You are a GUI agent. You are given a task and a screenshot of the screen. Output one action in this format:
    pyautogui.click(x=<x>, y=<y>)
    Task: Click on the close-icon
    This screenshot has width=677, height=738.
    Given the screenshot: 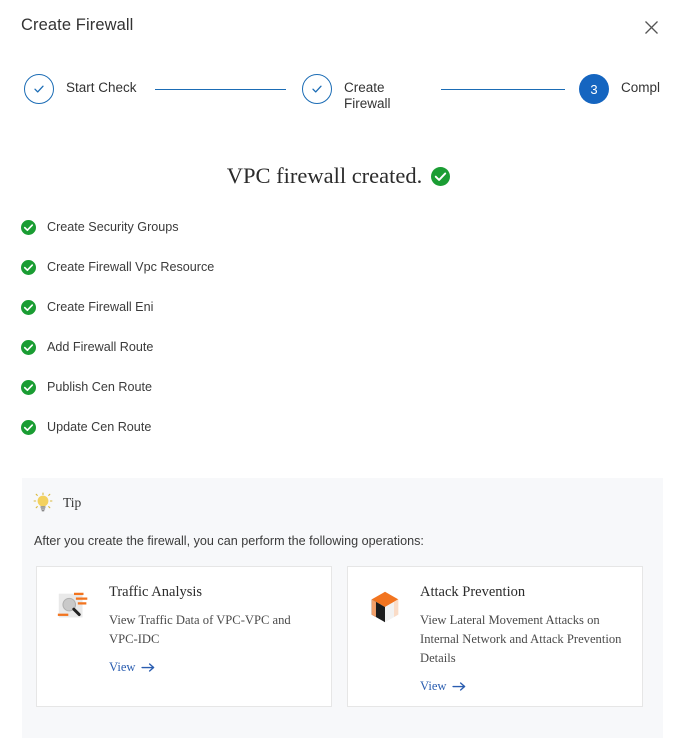 What is the action you would take?
    pyautogui.click(x=651, y=27)
    